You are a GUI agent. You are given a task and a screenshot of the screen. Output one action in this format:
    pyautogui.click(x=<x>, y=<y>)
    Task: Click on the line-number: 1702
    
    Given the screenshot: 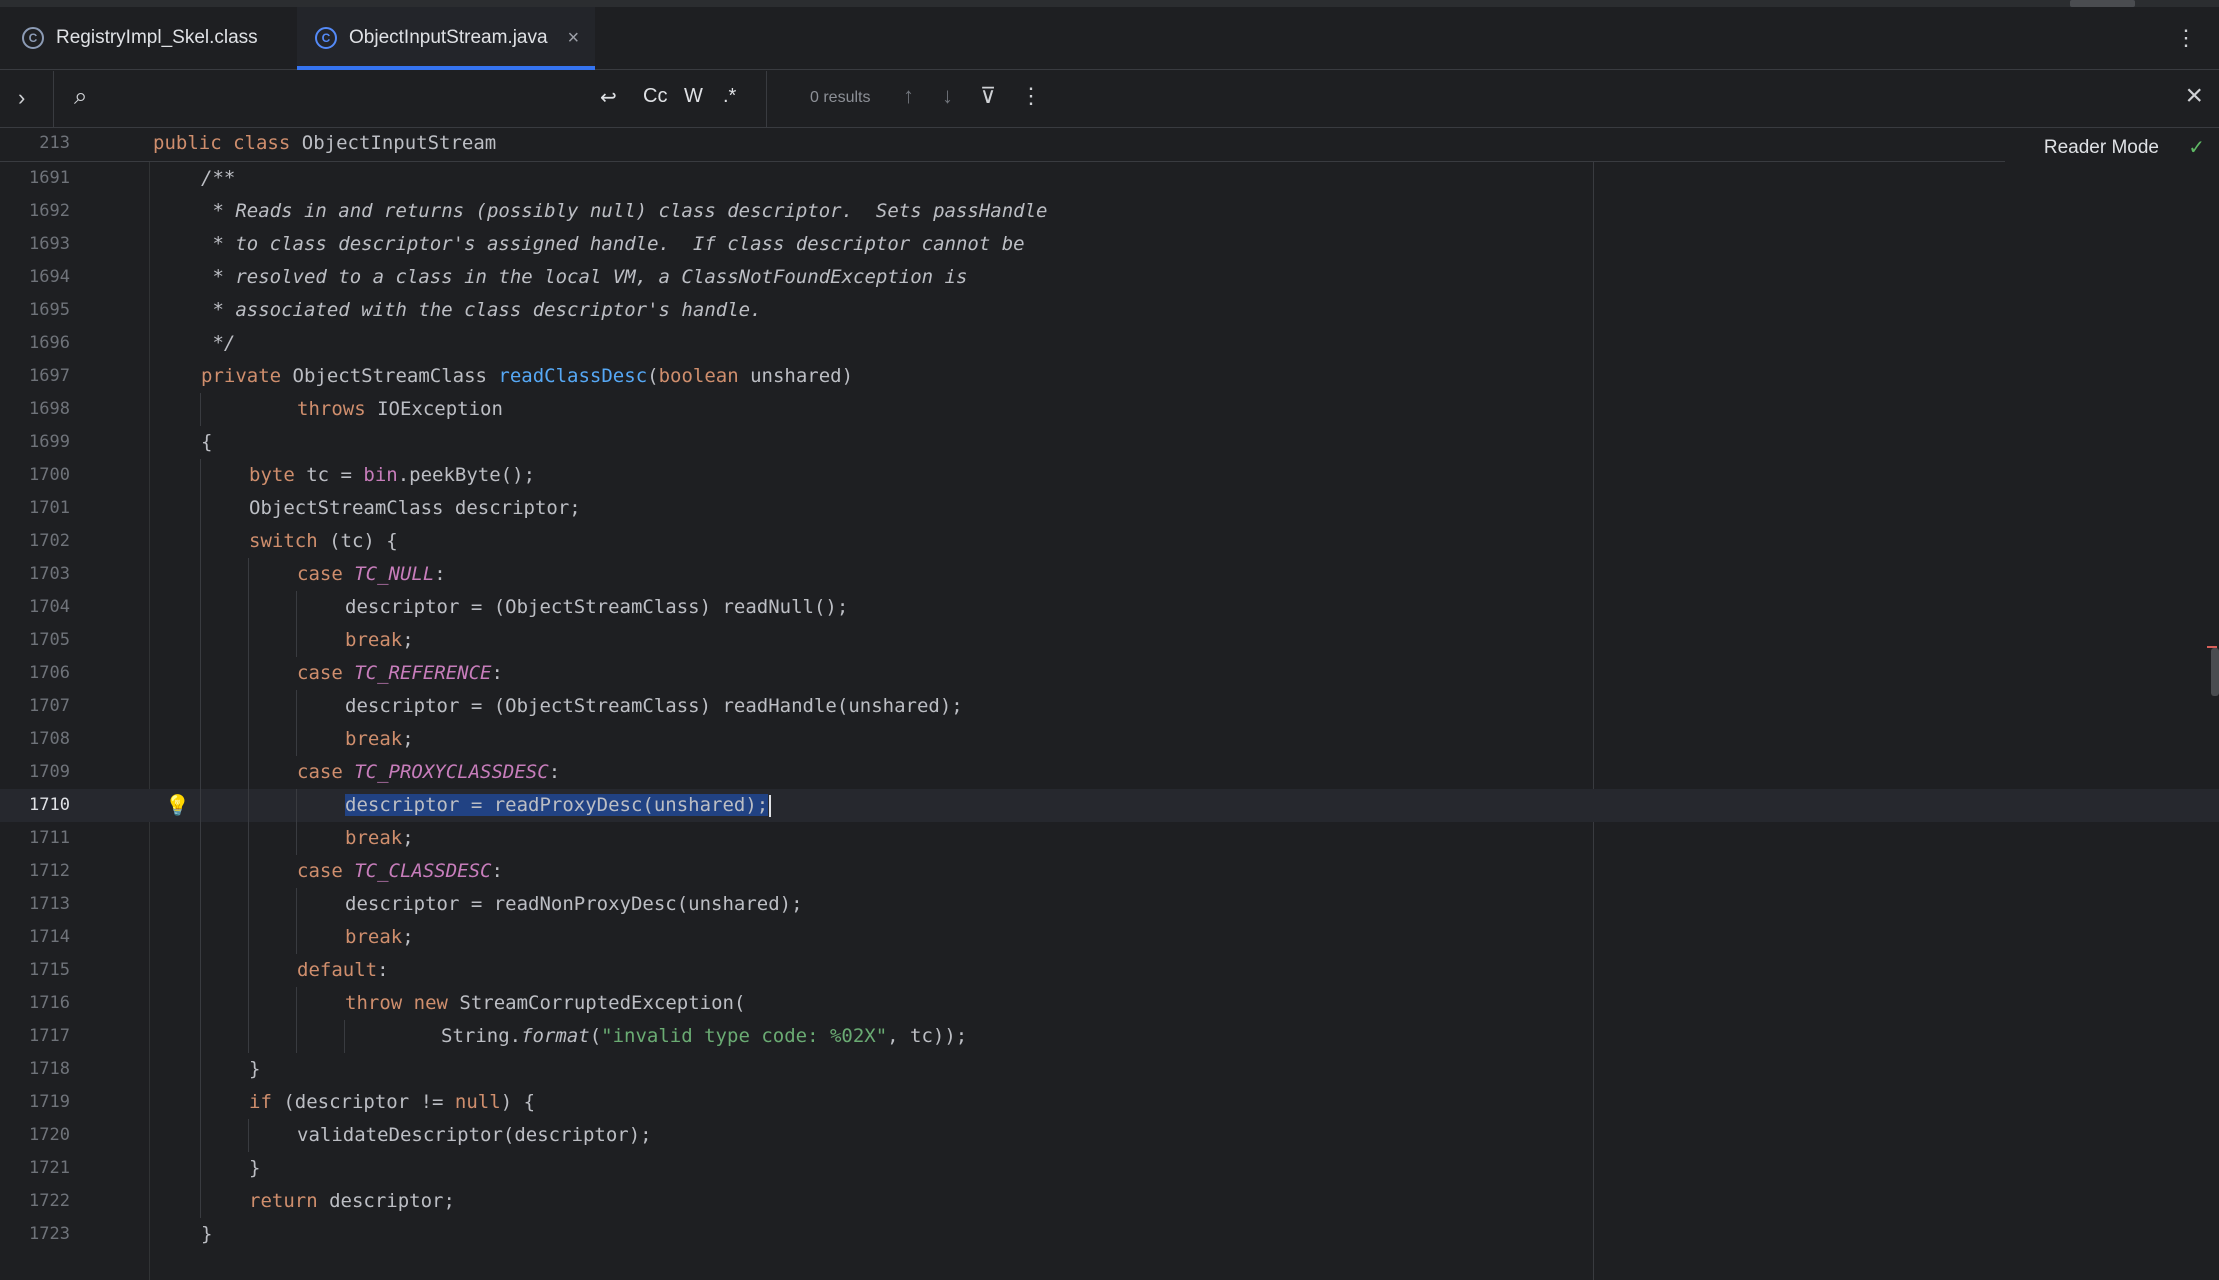 What is the action you would take?
    pyautogui.click(x=49, y=541)
    